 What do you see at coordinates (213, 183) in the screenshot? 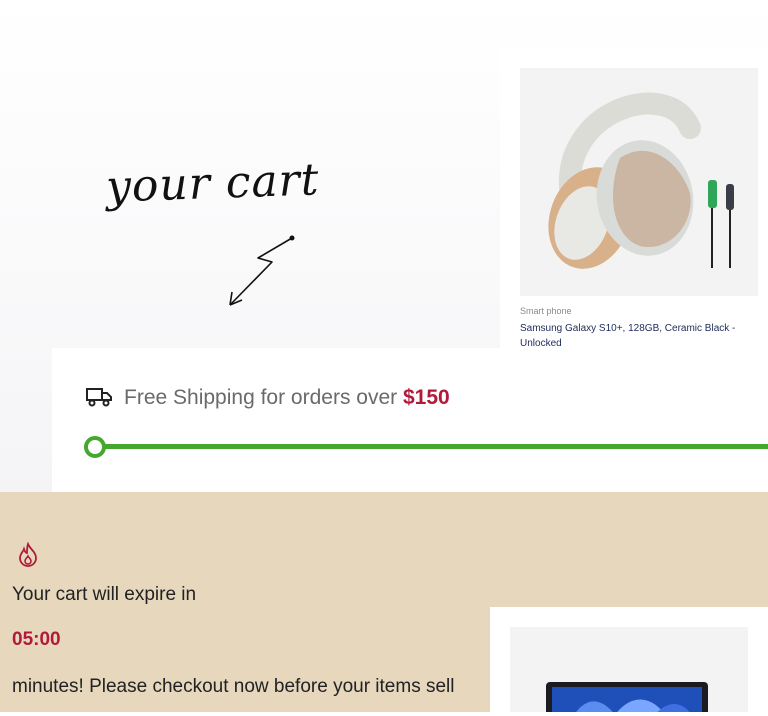
I see `your-cart-annotation: your cart` at bounding box center [213, 183].